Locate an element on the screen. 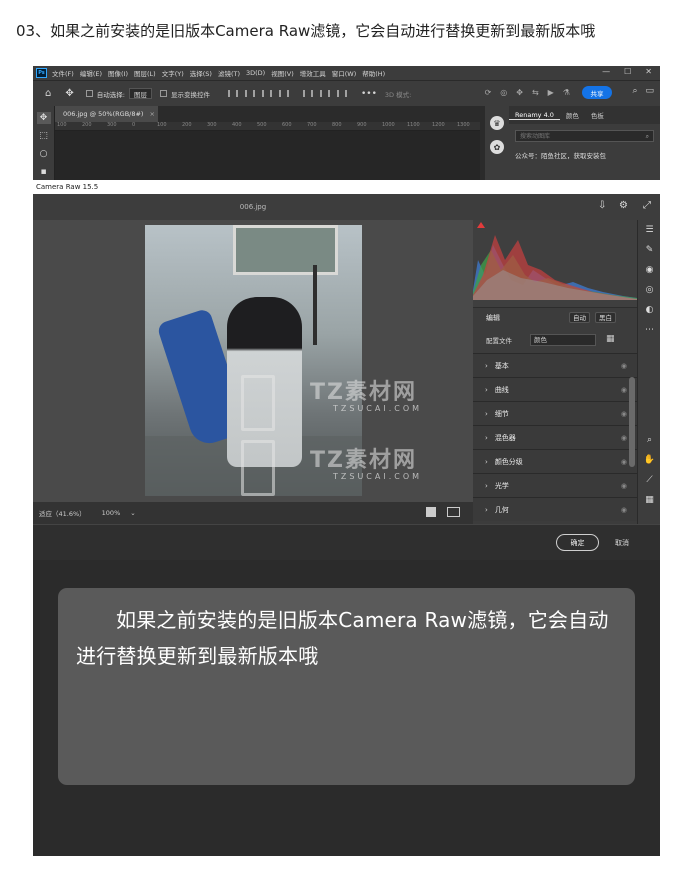 This screenshot has width=678, height=873. compare-view-icon is located at coordinates (453, 512).